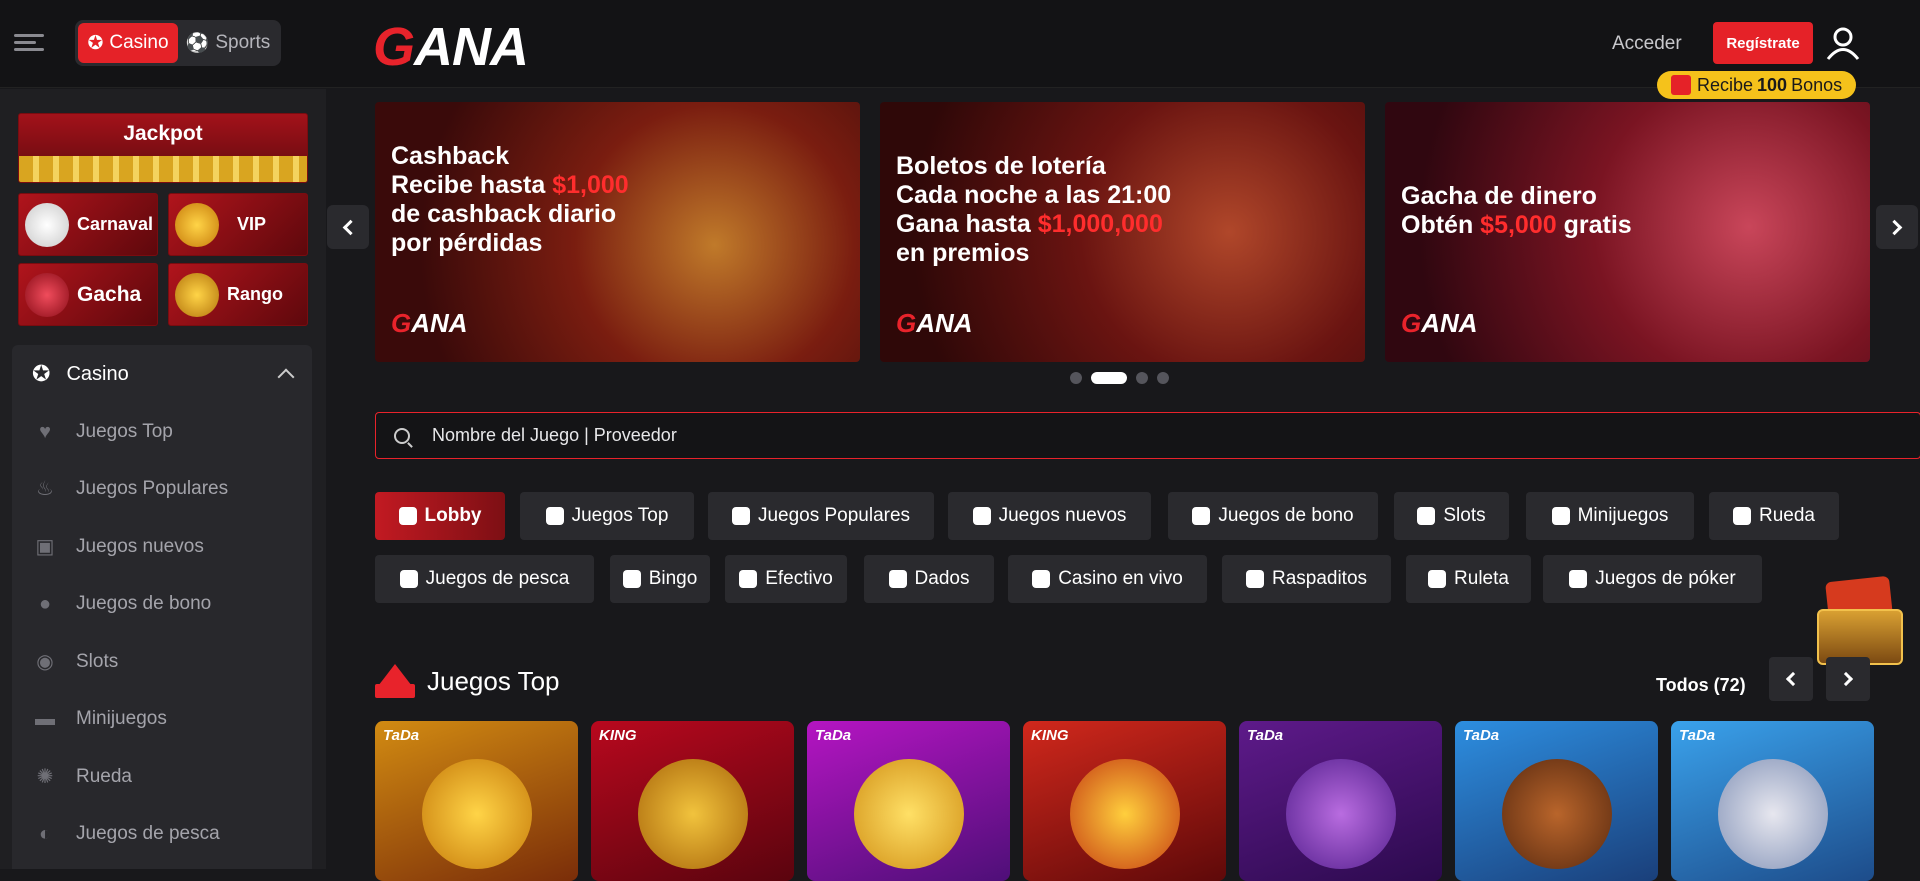  I want to click on gana-logo: GANA, so click(451, 47).